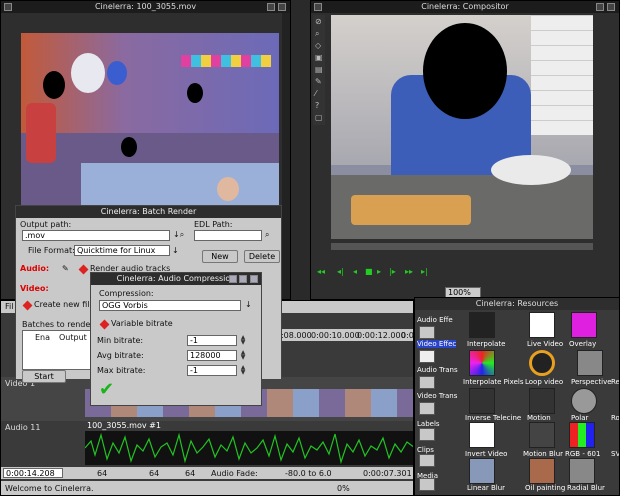 This screenshot has height=496, width=620. I want to click on polar-icon, so click(584, 401).